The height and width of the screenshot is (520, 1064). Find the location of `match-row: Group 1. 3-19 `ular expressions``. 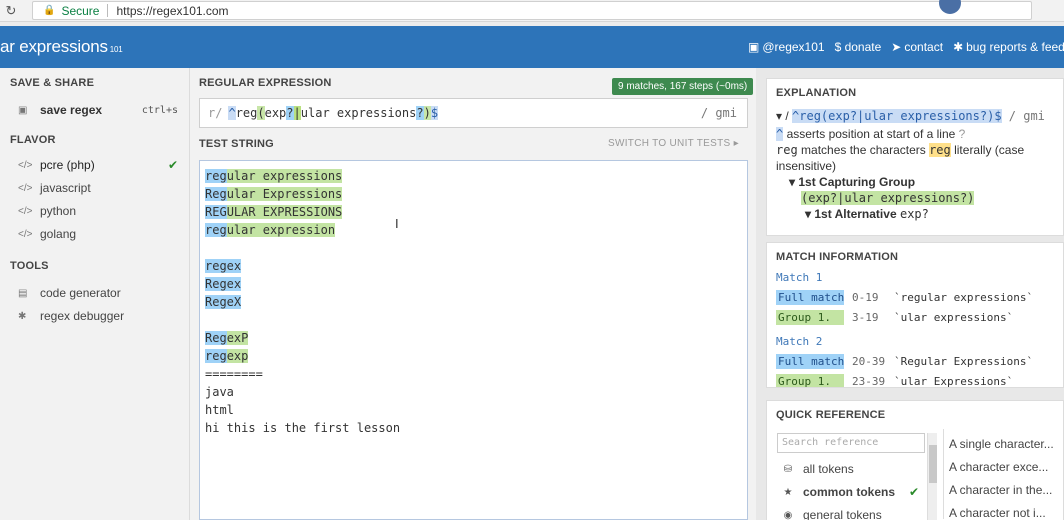

match-row: Group 1. 3-19 `ular expressions` is located at coordinates (894, 317).